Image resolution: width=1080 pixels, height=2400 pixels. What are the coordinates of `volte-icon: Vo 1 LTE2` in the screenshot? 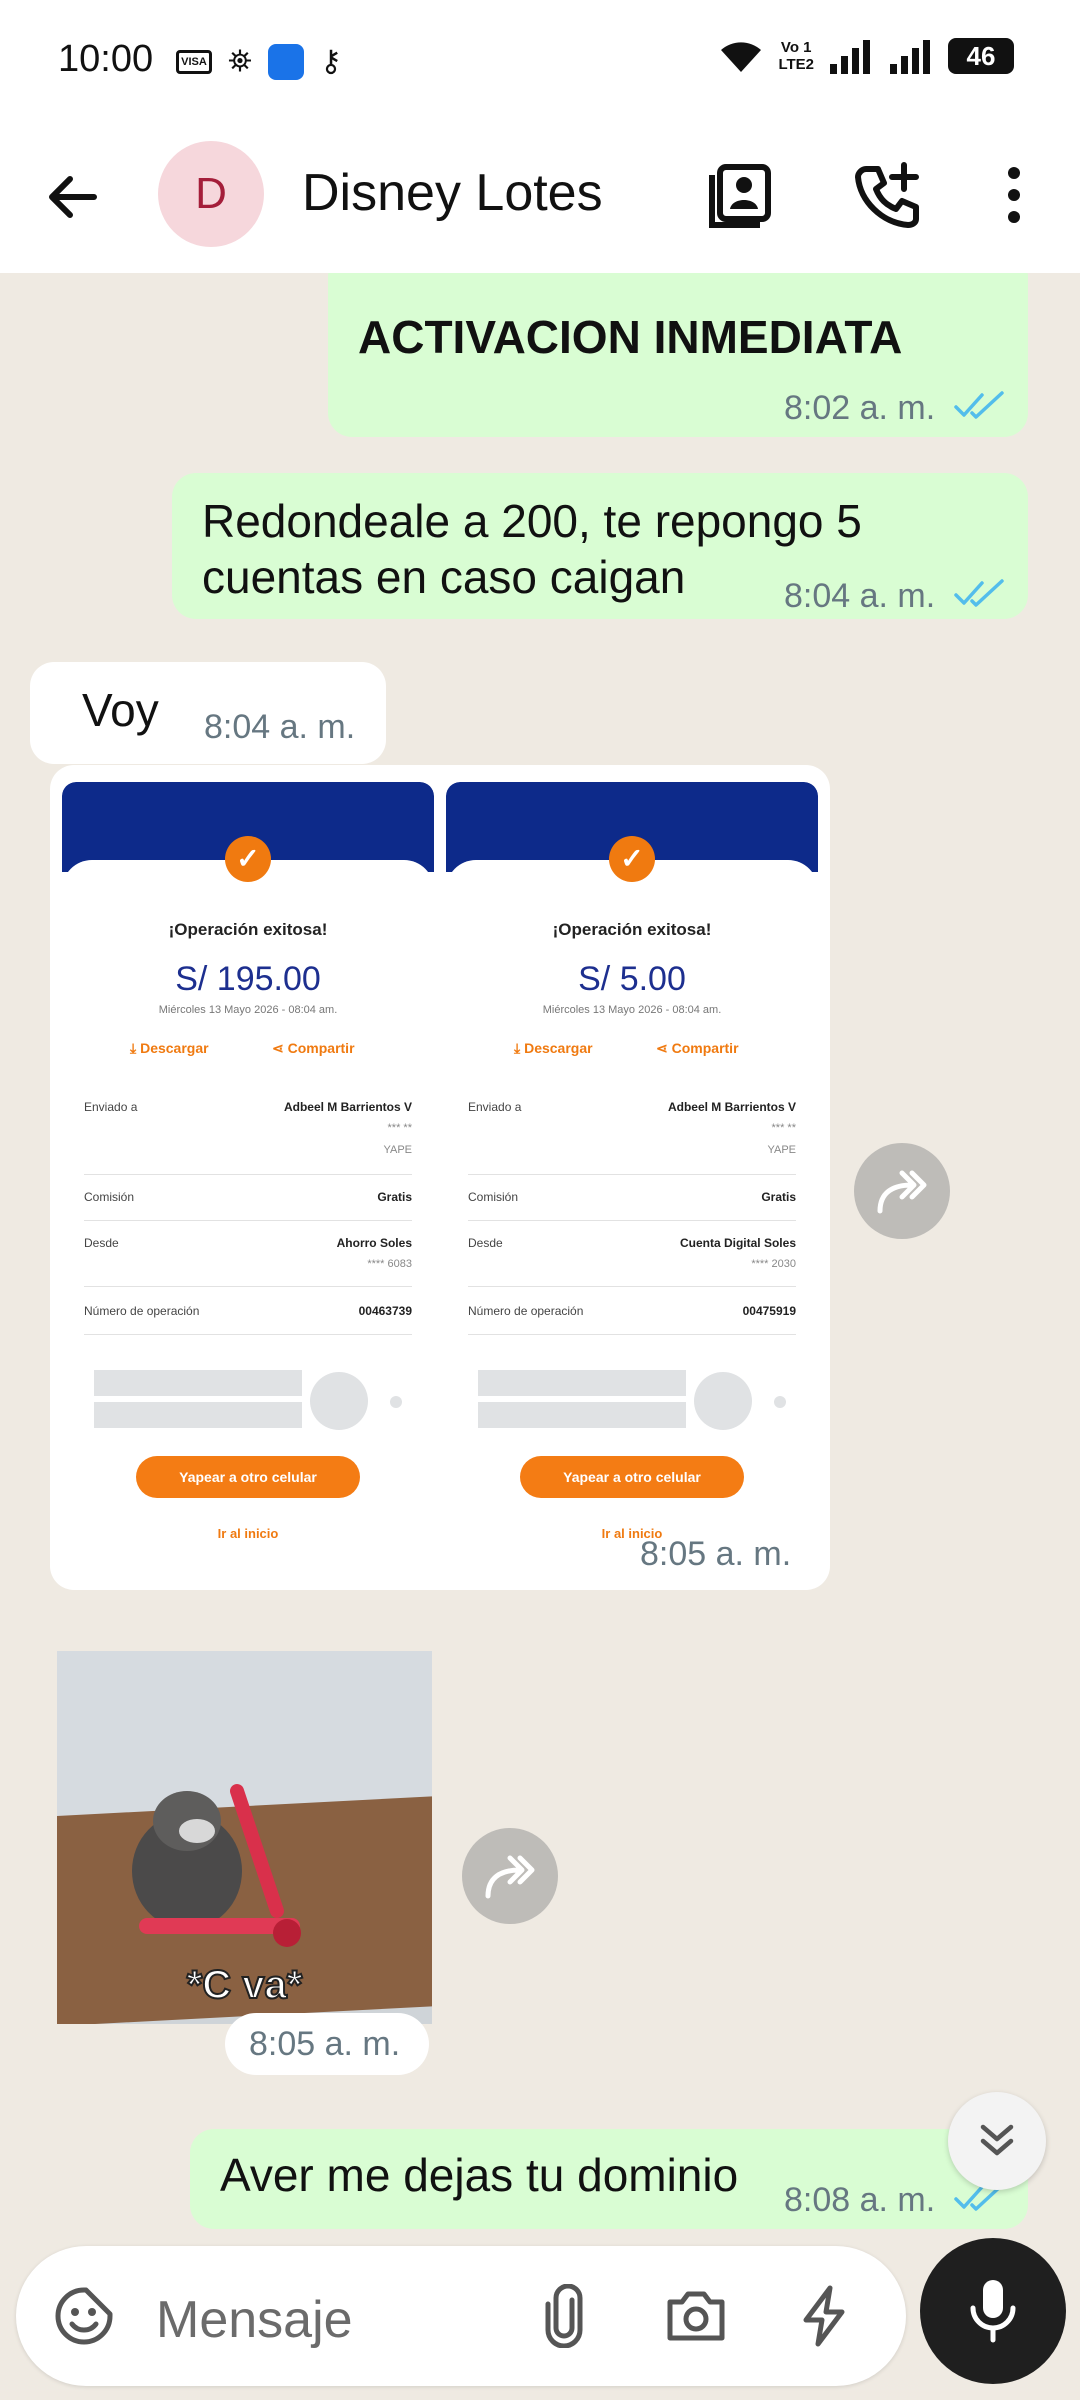 It's located at (796, 56).